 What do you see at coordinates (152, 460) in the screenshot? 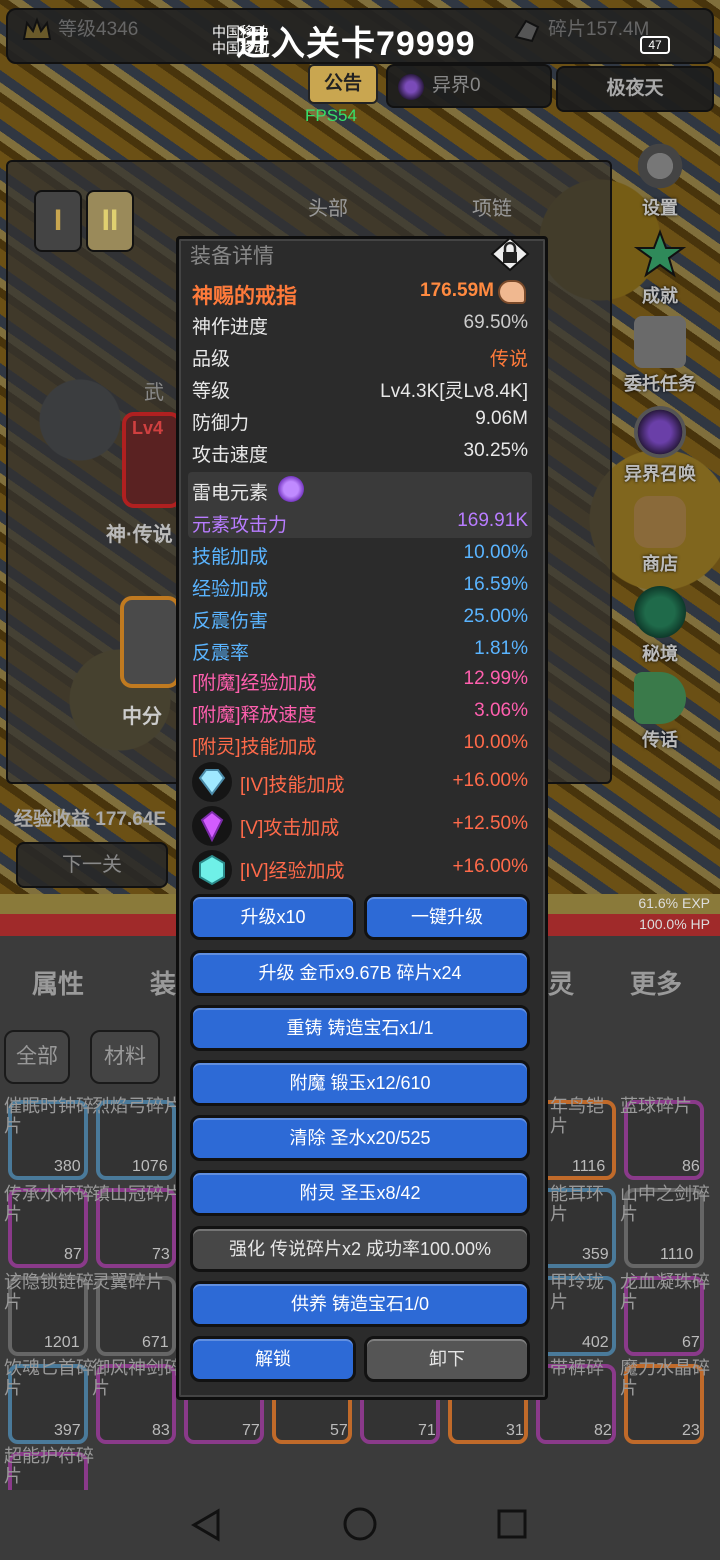
I see `weapon-slot: Lv4` at bounding box center [152, 460].